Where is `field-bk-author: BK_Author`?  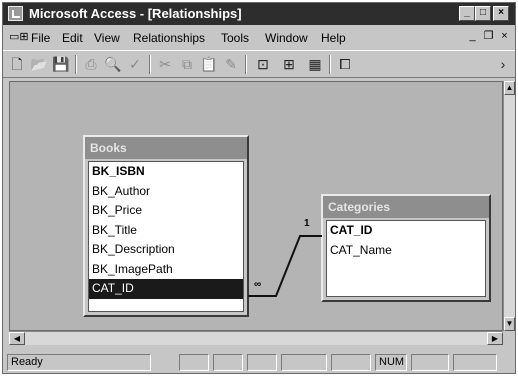
field-bk-author: BK_Author is located at coordinates (166, 192).